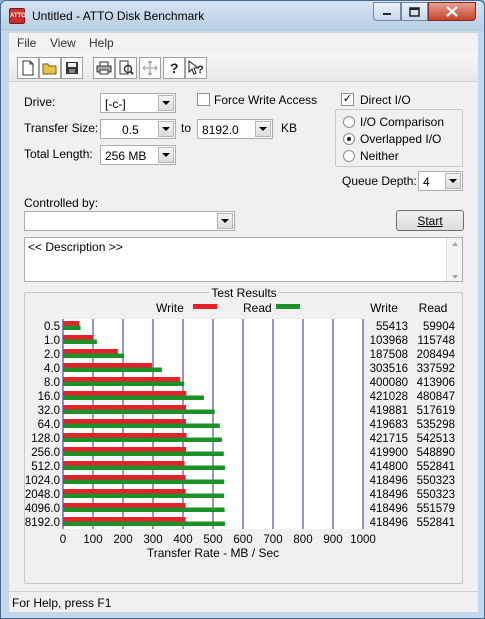  What do you see at coordinates (349, 156) in the screenshot?
I see `neither-radio` at bounding box center [349, 156].